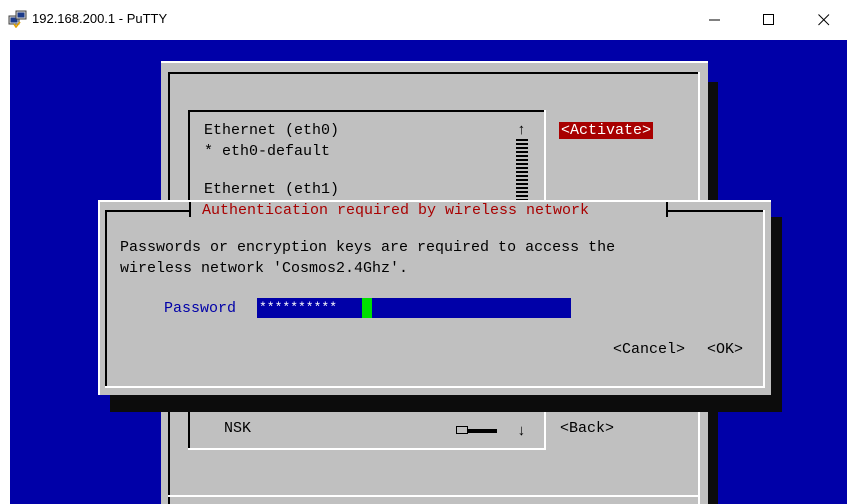 The width and height of the screenshot is (847, 504). I want to click on window-title: 192.168.200.1 - PuTTY, so click(100, 18).